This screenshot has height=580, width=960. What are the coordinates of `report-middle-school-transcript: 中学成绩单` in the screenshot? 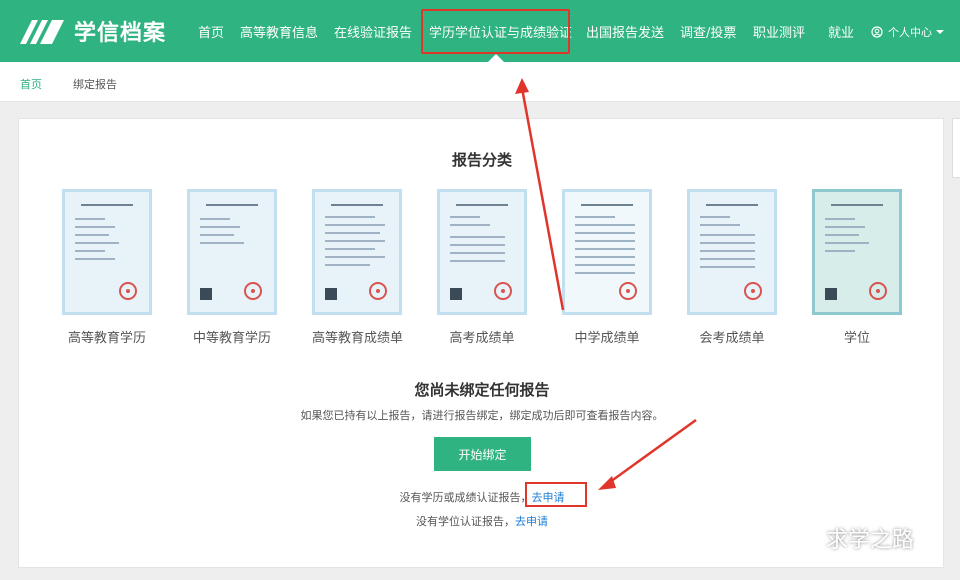 It's located at (607, 267).